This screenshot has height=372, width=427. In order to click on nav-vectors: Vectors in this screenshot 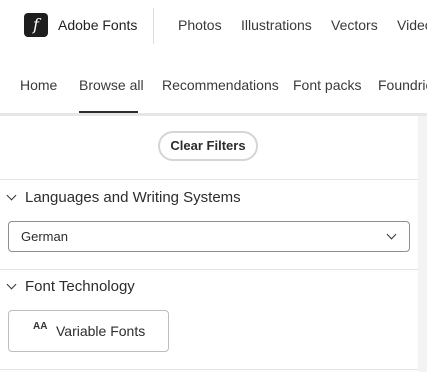, I will do `click(354, 25)`.